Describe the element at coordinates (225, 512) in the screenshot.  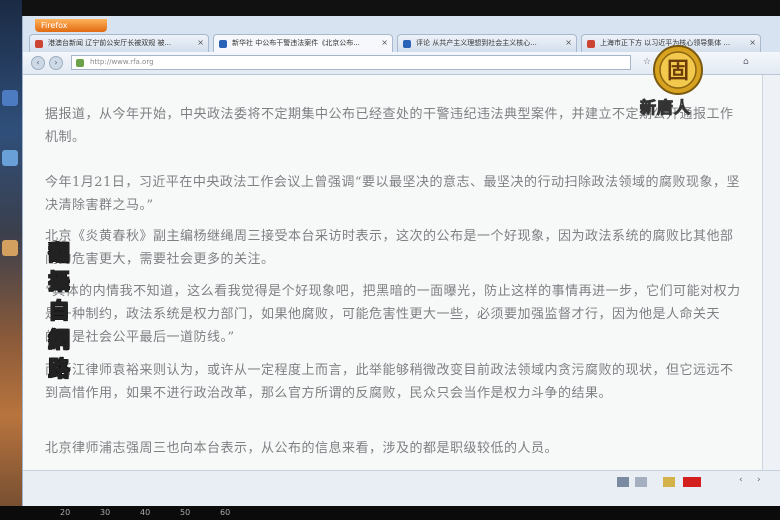
I see `taskbar-item: 60` at that location.